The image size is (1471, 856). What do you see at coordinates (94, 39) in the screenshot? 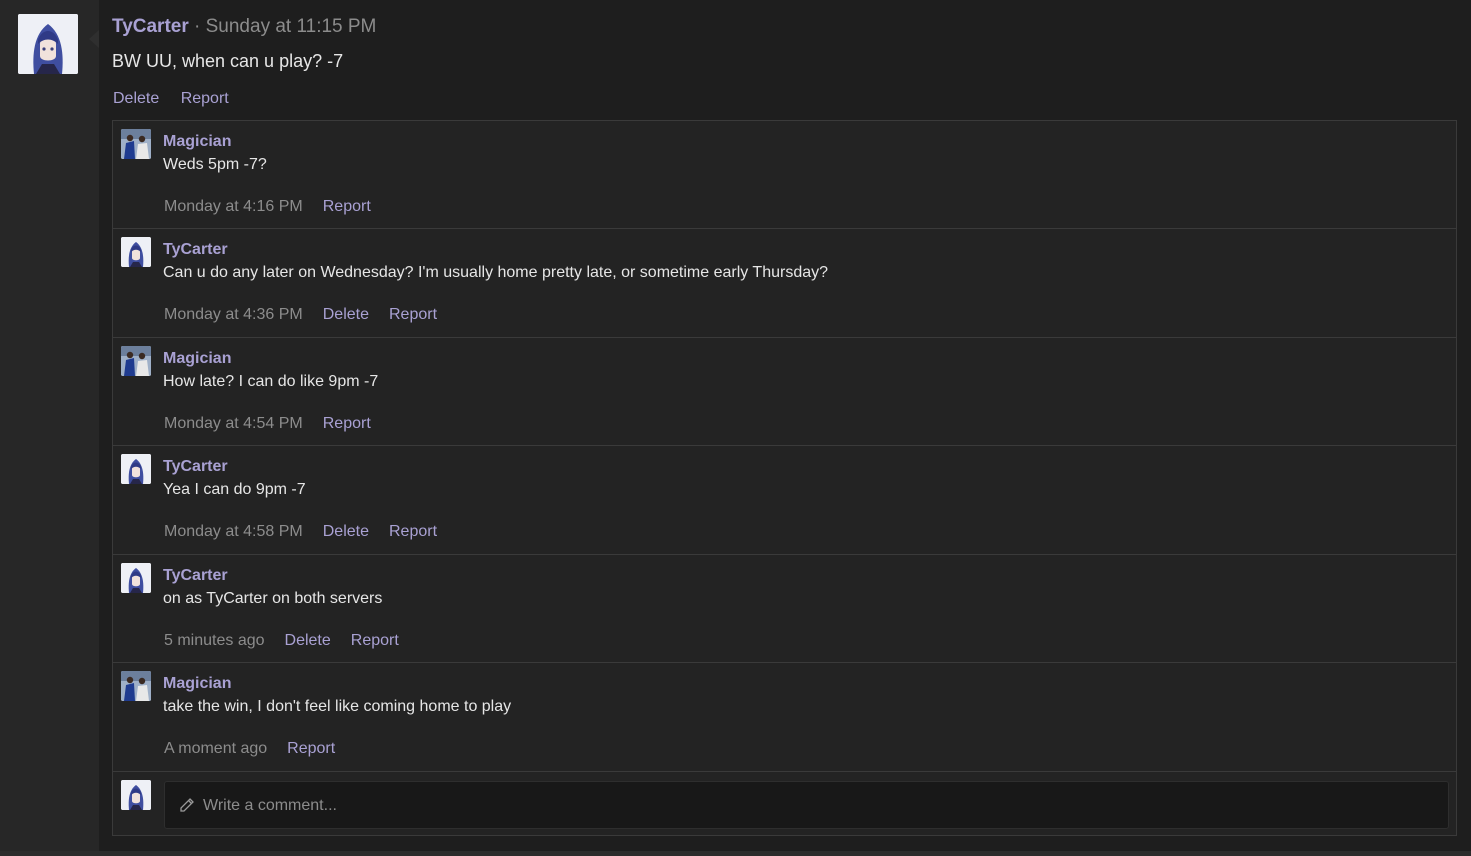
I see `speech-arrow` at bounding box center [94, 39].